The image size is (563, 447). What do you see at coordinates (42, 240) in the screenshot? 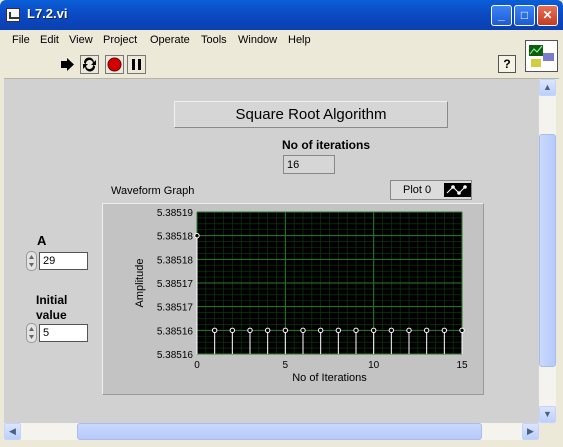
I see `a-label: A` at bounding box center [42, 240].